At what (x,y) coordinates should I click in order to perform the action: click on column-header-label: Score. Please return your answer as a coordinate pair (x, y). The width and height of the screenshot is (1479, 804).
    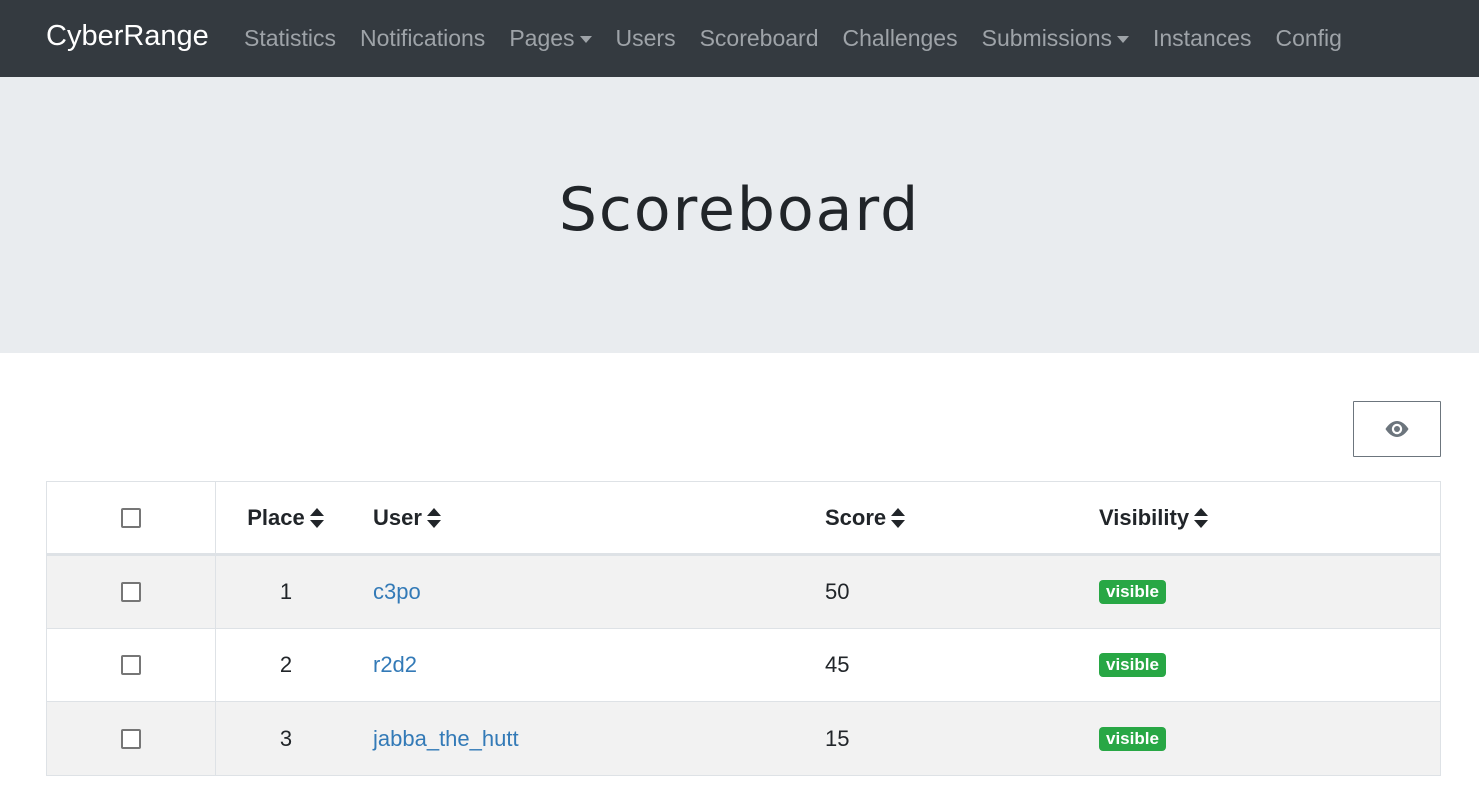
    Looking at the image, I should click on (856, 517).